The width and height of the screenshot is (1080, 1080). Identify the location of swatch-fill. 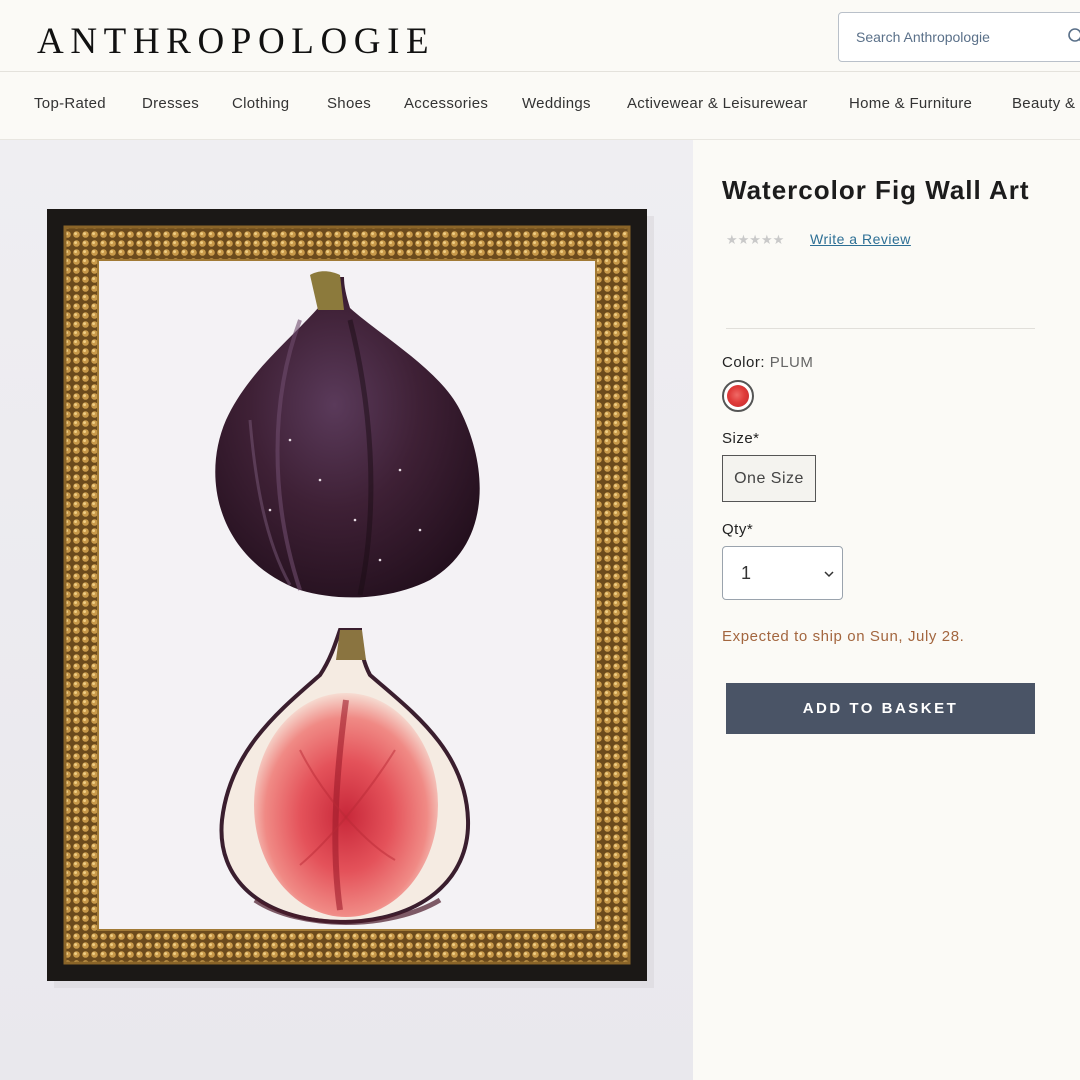
(738, 396).